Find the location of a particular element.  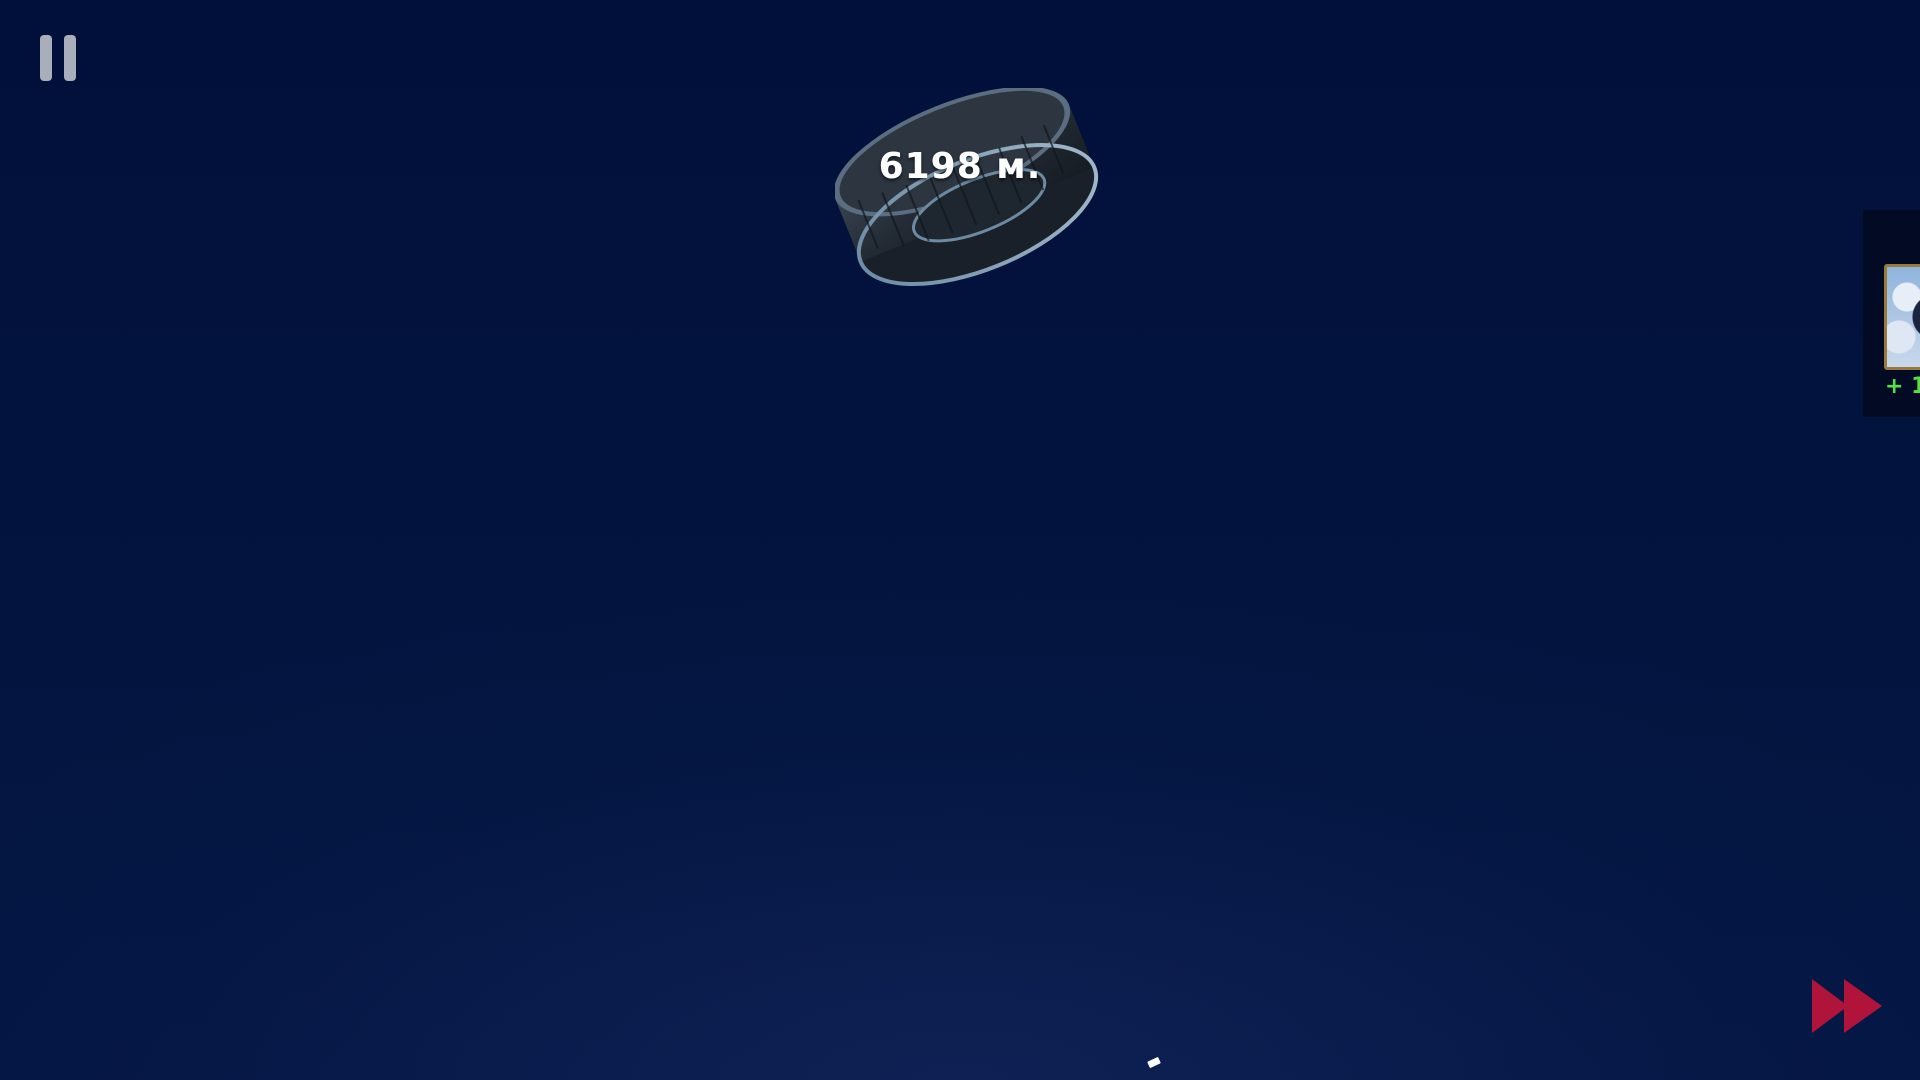

fast-forward-button is located at coordinates (1847, 1006).